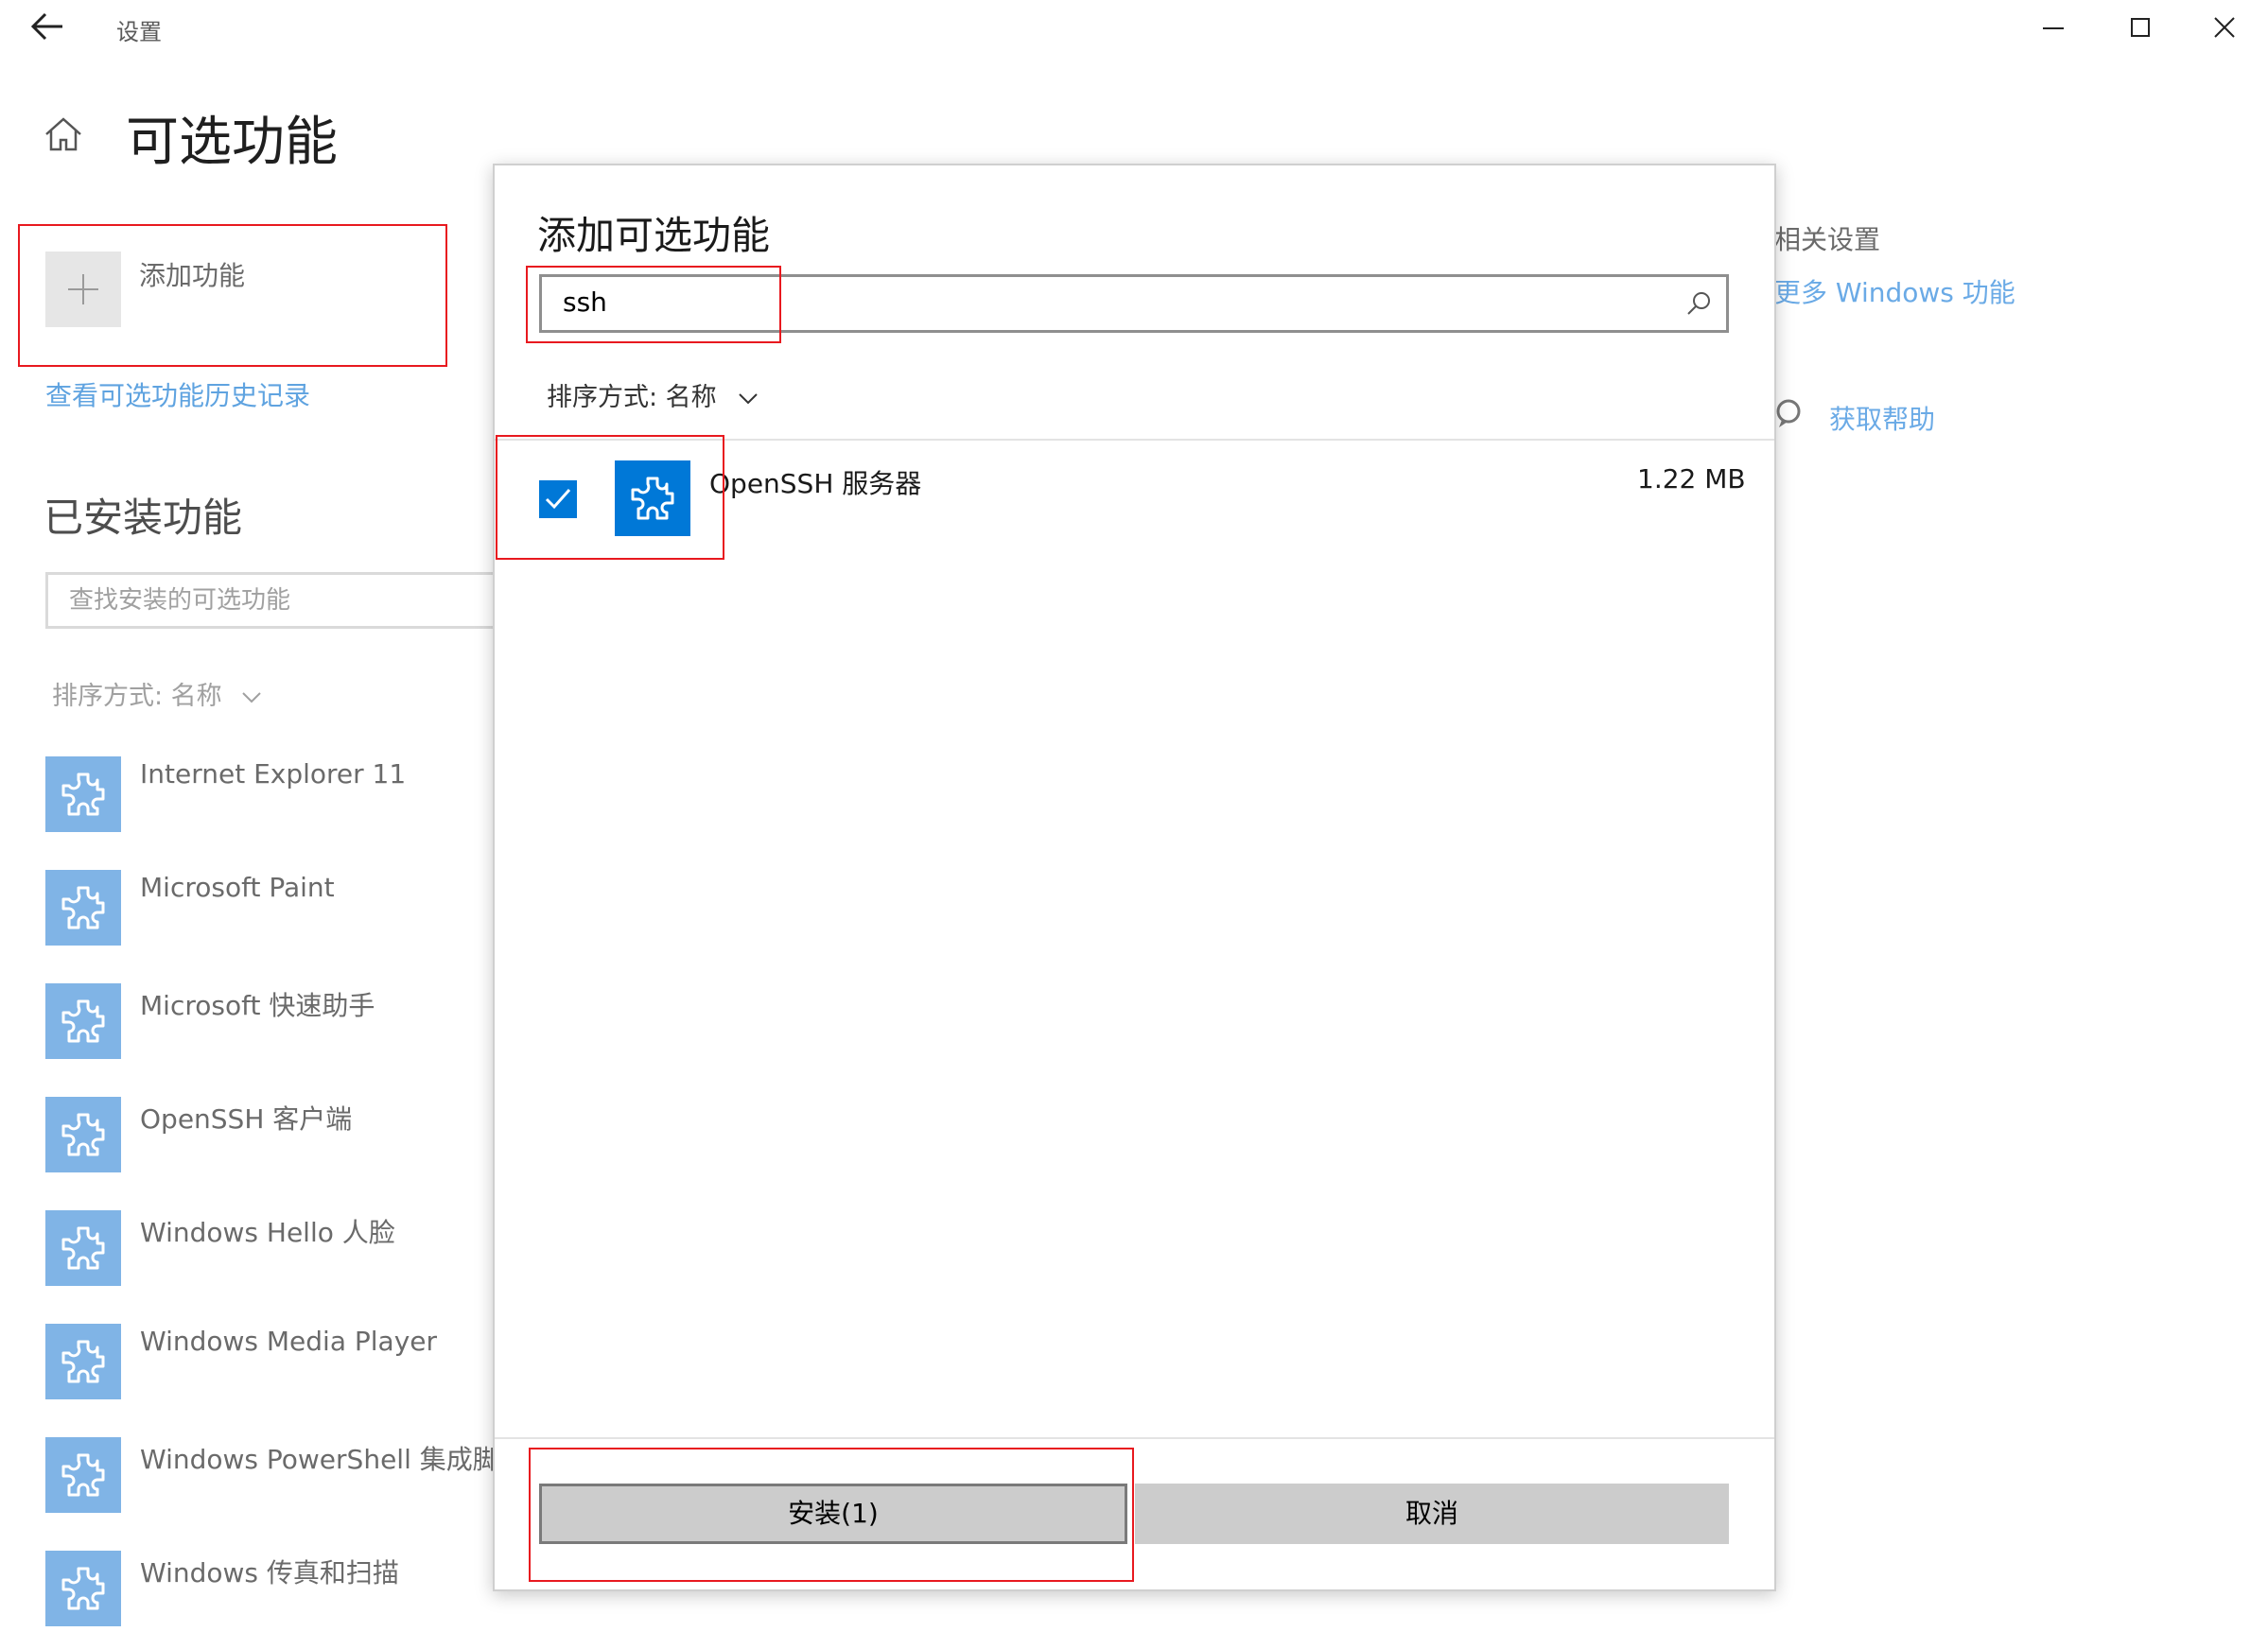 This screenshot has height=1649, width=2268. I want to click on installed-item: OpenSSH 客户端, so click(281, 1134).